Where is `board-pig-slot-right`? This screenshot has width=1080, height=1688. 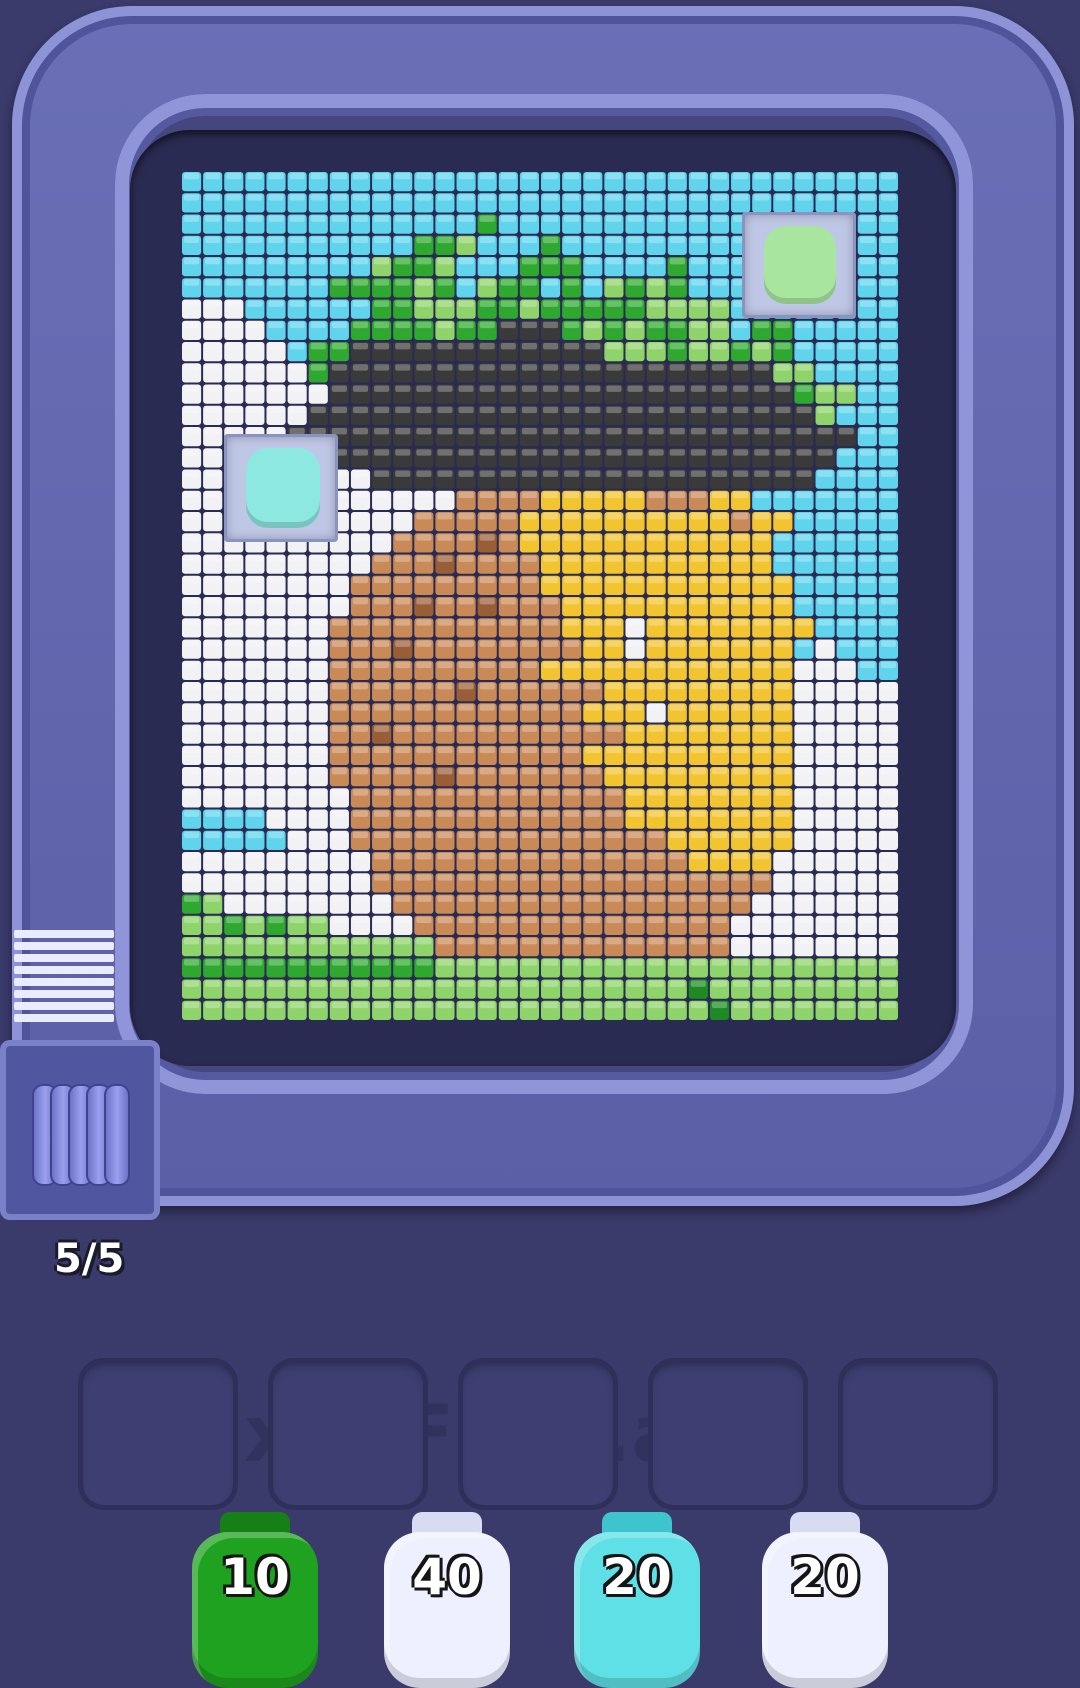 board-pig-slot-right is located at coordinates (799, 265).